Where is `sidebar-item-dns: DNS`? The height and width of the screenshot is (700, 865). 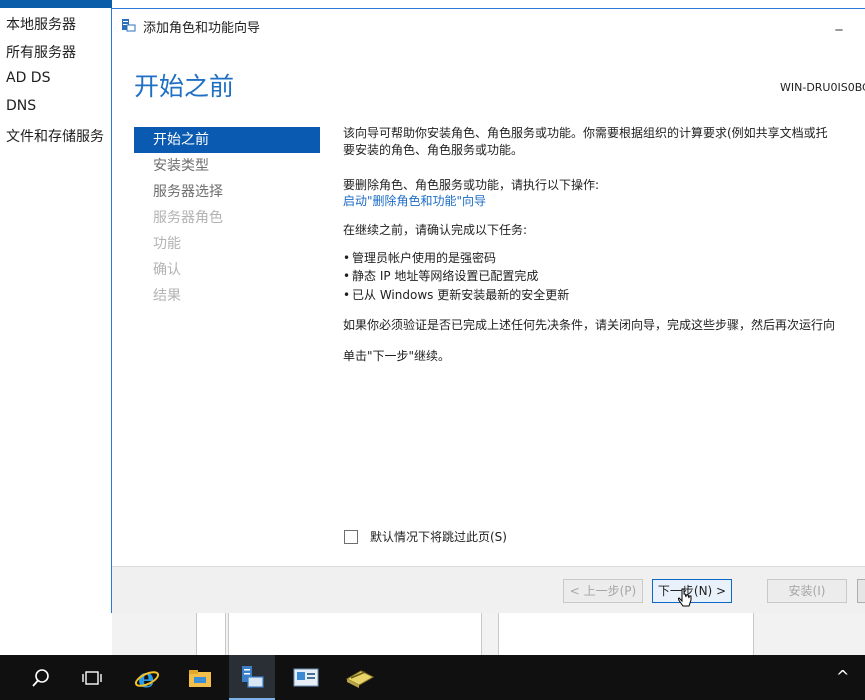
sidebar-item-dns: DNS is located at coordinates (21, 106).